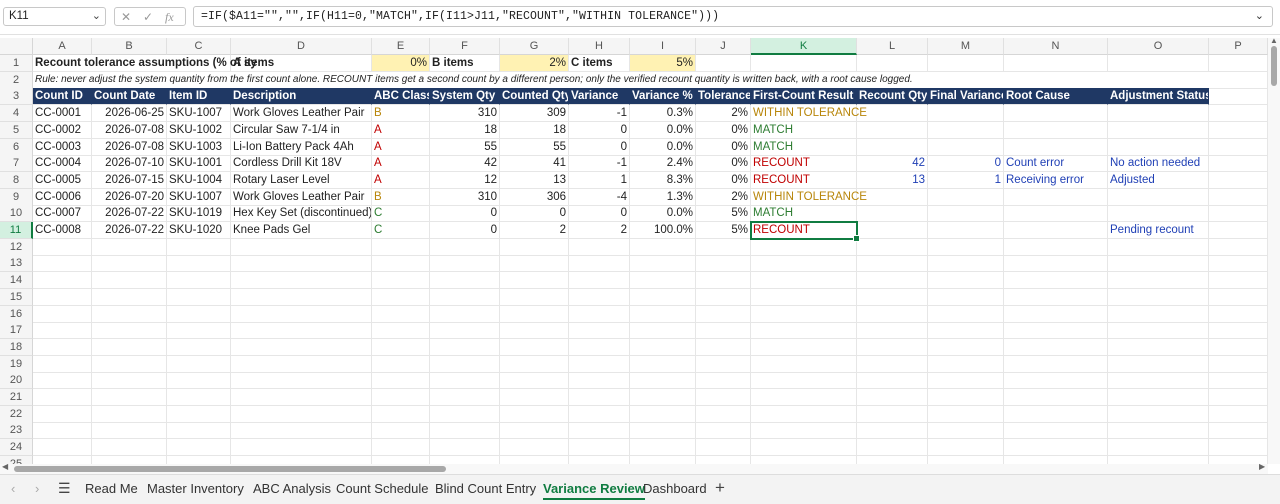 The image size is (1280, 504). I want to click on table-cell: A, so click(401, 164).